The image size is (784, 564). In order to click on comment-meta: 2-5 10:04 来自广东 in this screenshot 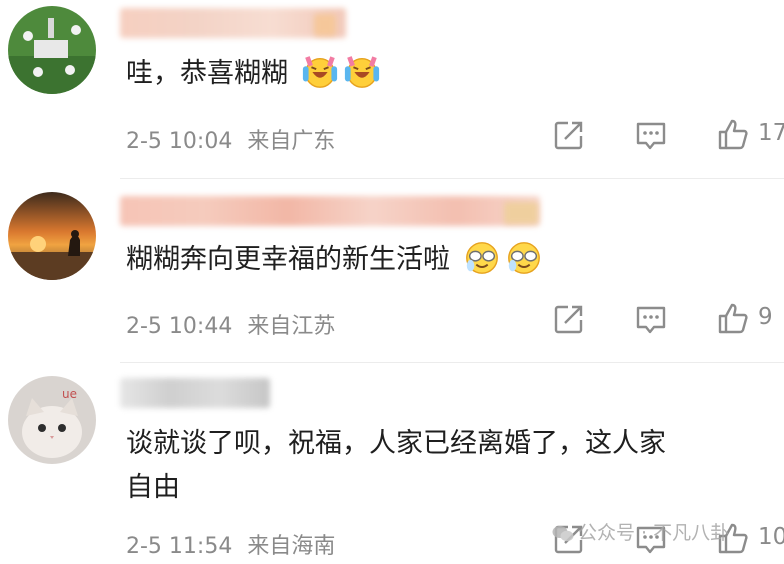, I will do `click(230, 139)`.